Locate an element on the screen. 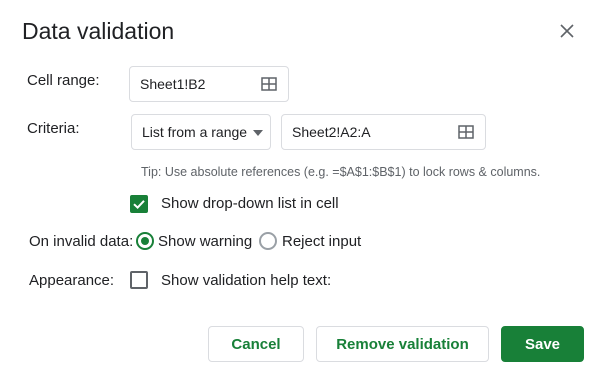 Image resolution: width=604 pixels, height=382 pixels. cell-range-label: Cell range: is located at coordinates (63, 80).